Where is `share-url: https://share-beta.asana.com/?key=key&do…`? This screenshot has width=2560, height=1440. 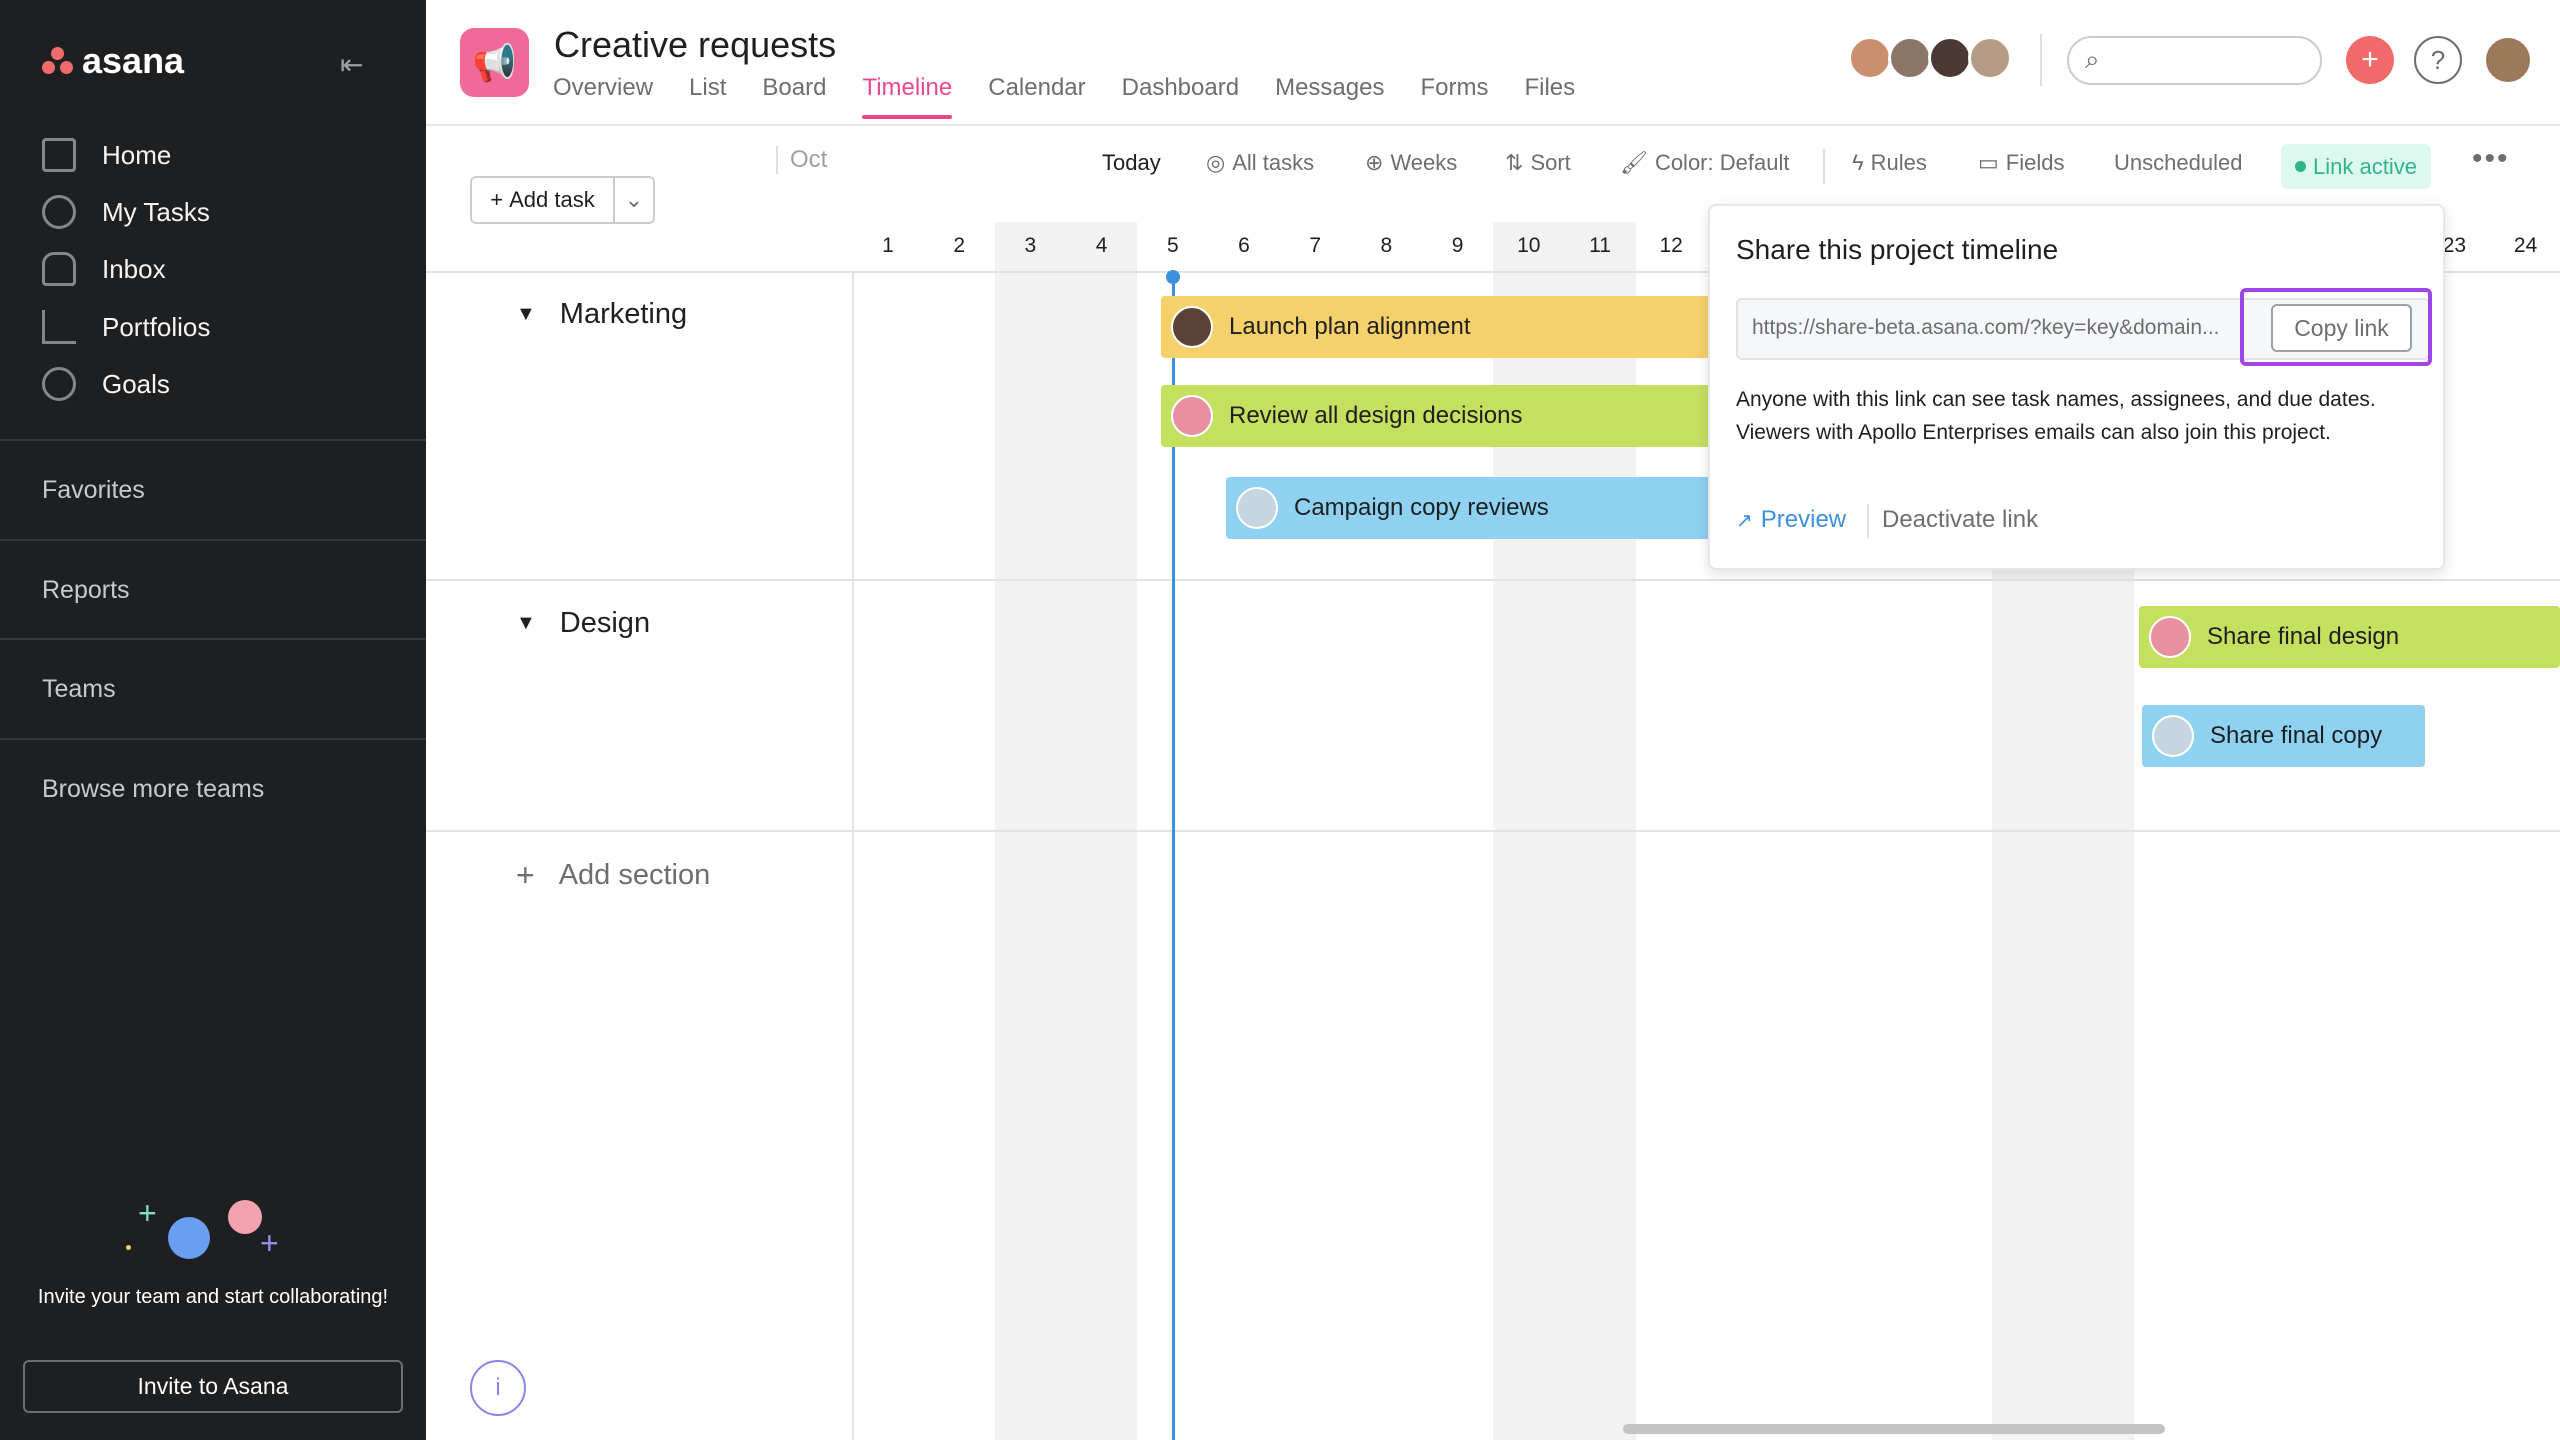
share-url: https://share-beta.asana.com/?key=key&do… is located at coordinates (1986, 327).